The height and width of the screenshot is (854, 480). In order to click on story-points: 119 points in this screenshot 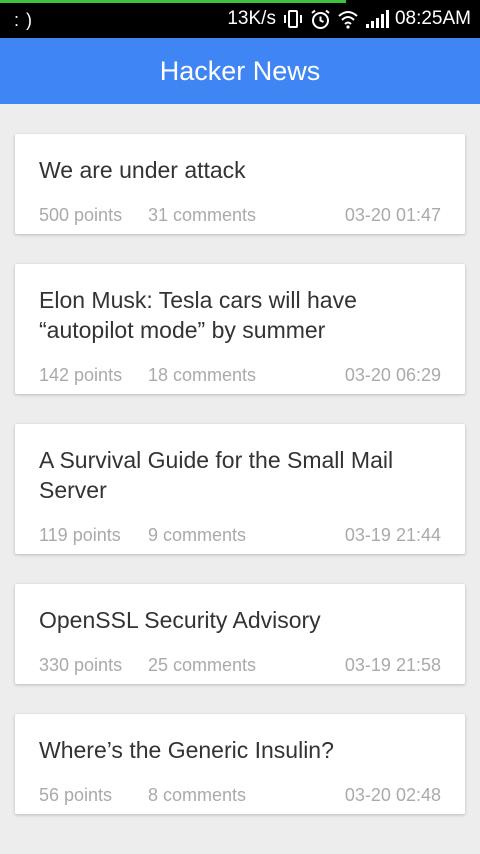, I will do `click(80, 535)`.